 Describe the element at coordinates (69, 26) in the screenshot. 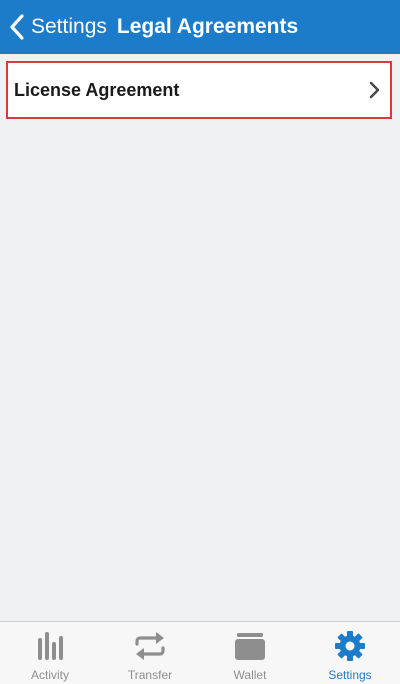

I see `back-button-label: Settings` at that location.